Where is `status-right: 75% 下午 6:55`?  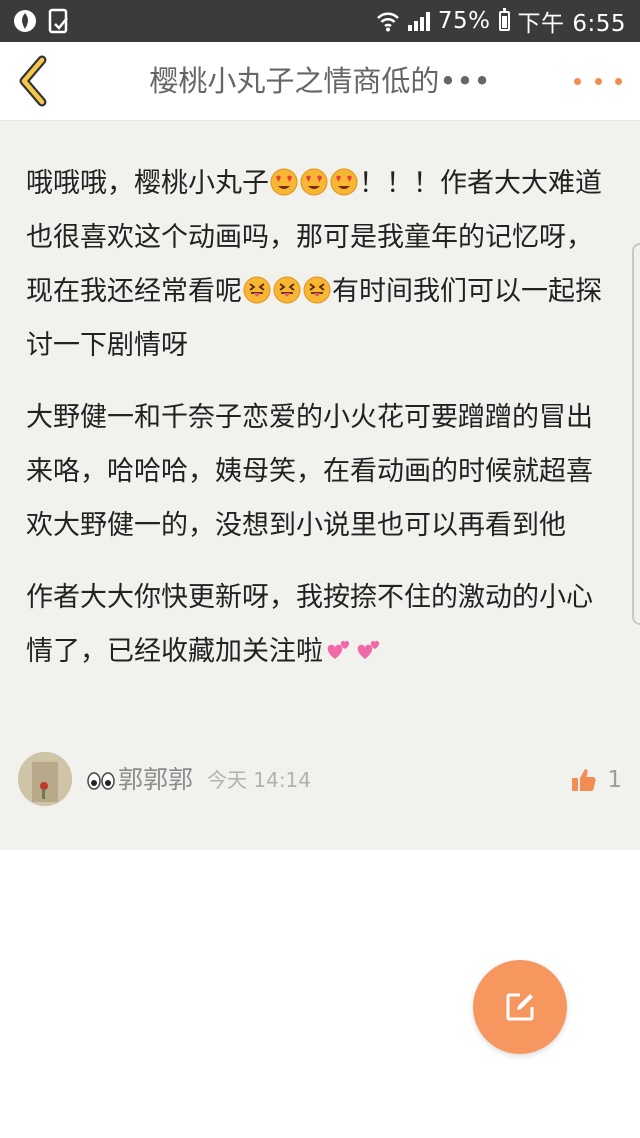 status-right: 75% 下午 6:55 is located at coordinates (501, 21).